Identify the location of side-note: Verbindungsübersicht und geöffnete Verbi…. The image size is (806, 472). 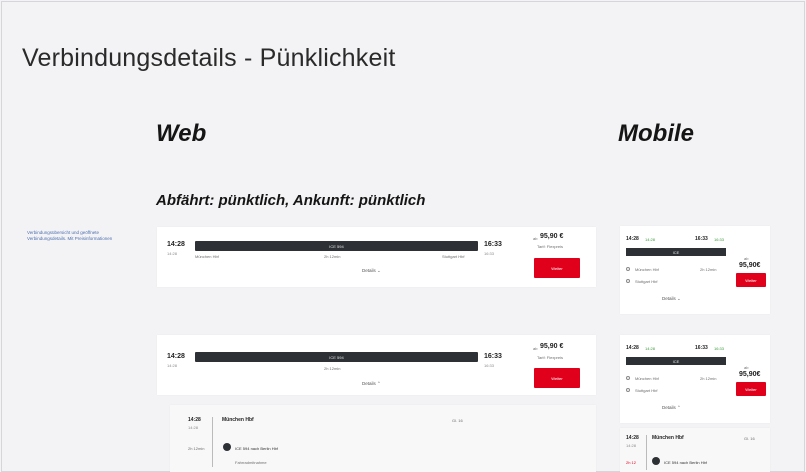
(70, 235).